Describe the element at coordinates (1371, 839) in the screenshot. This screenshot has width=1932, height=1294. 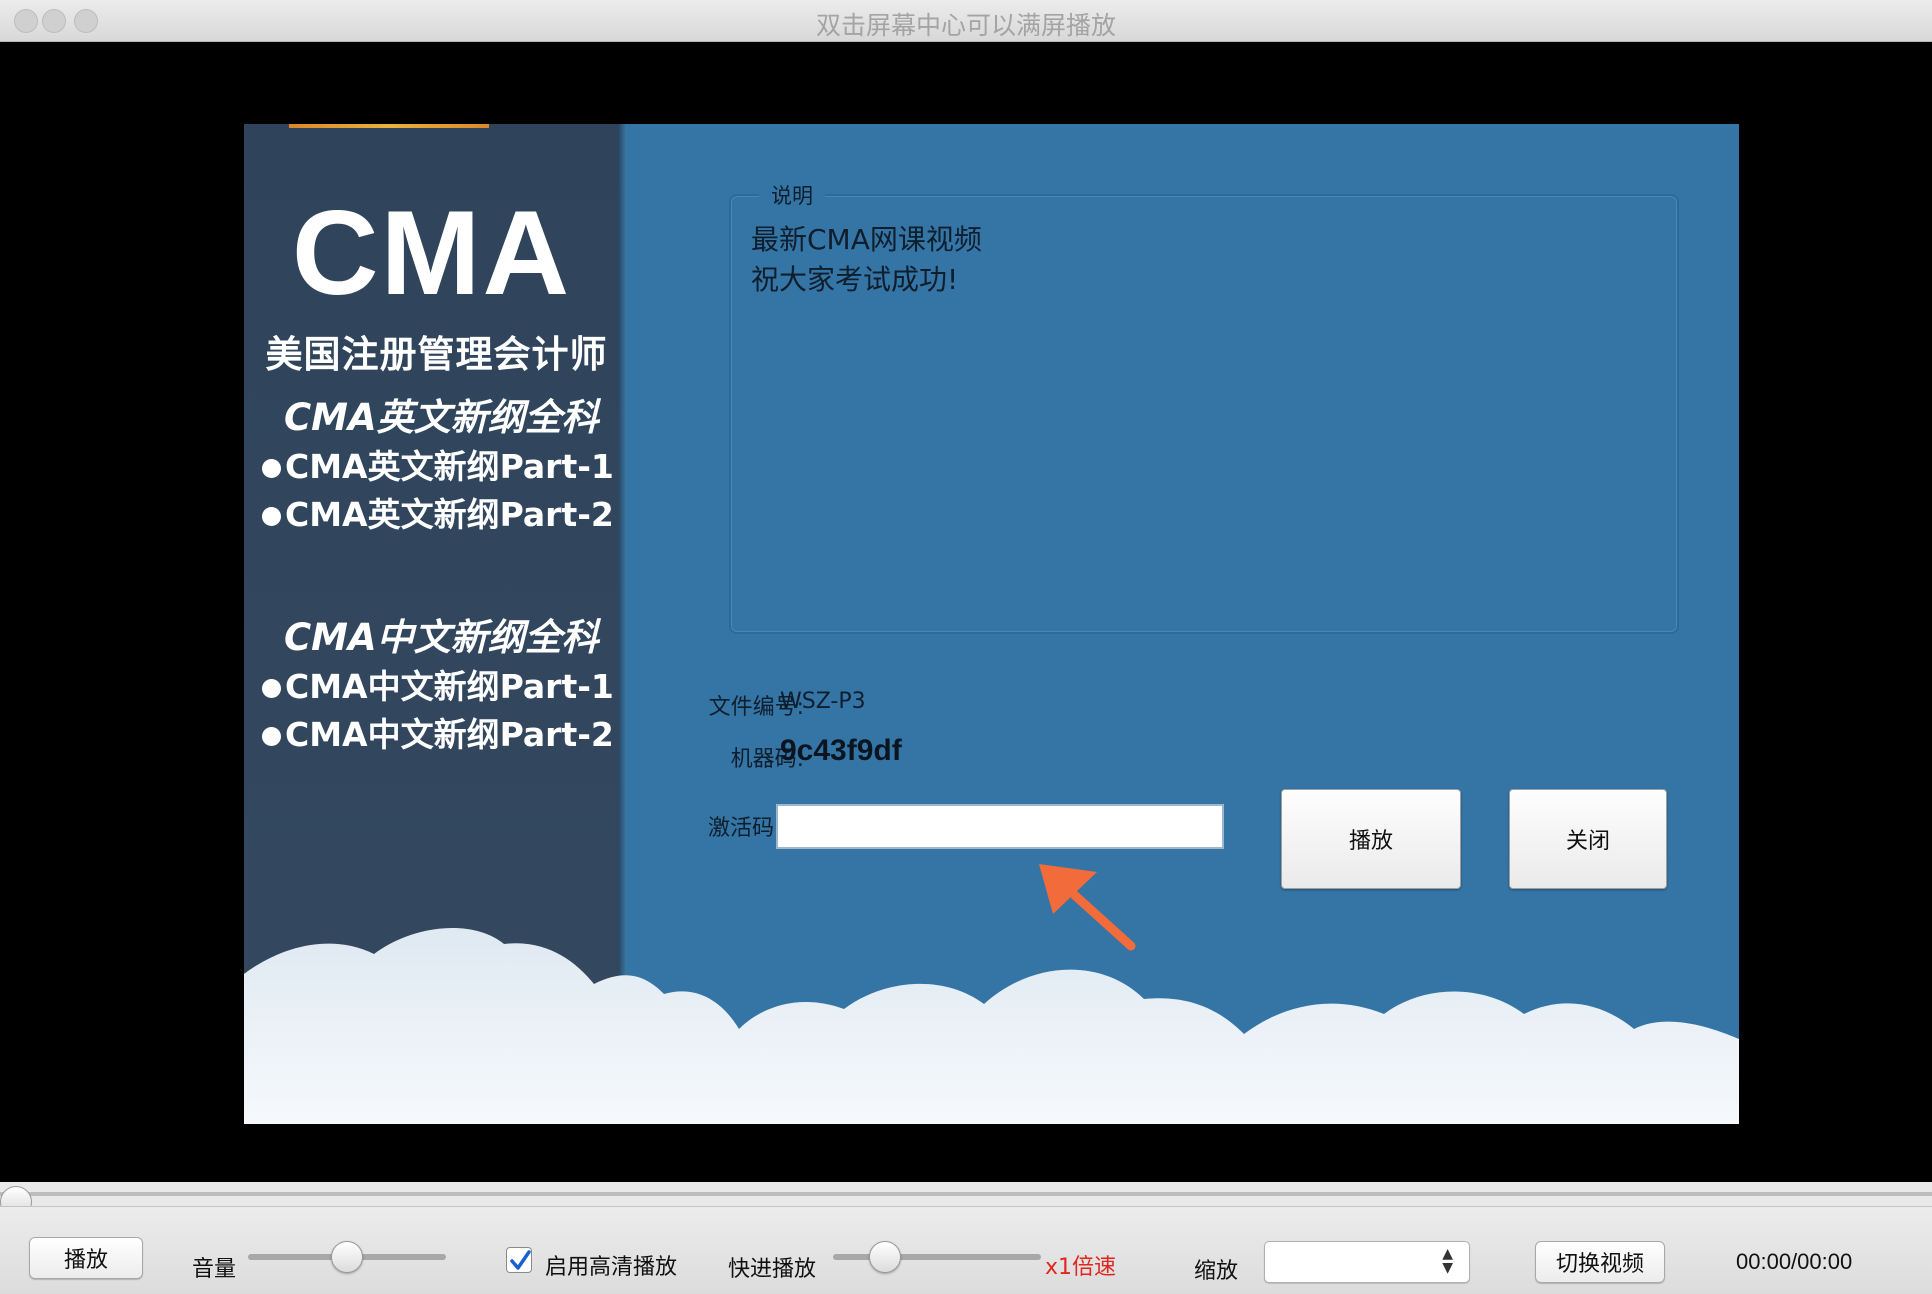
I see `play-video-button: 播放` at that location.